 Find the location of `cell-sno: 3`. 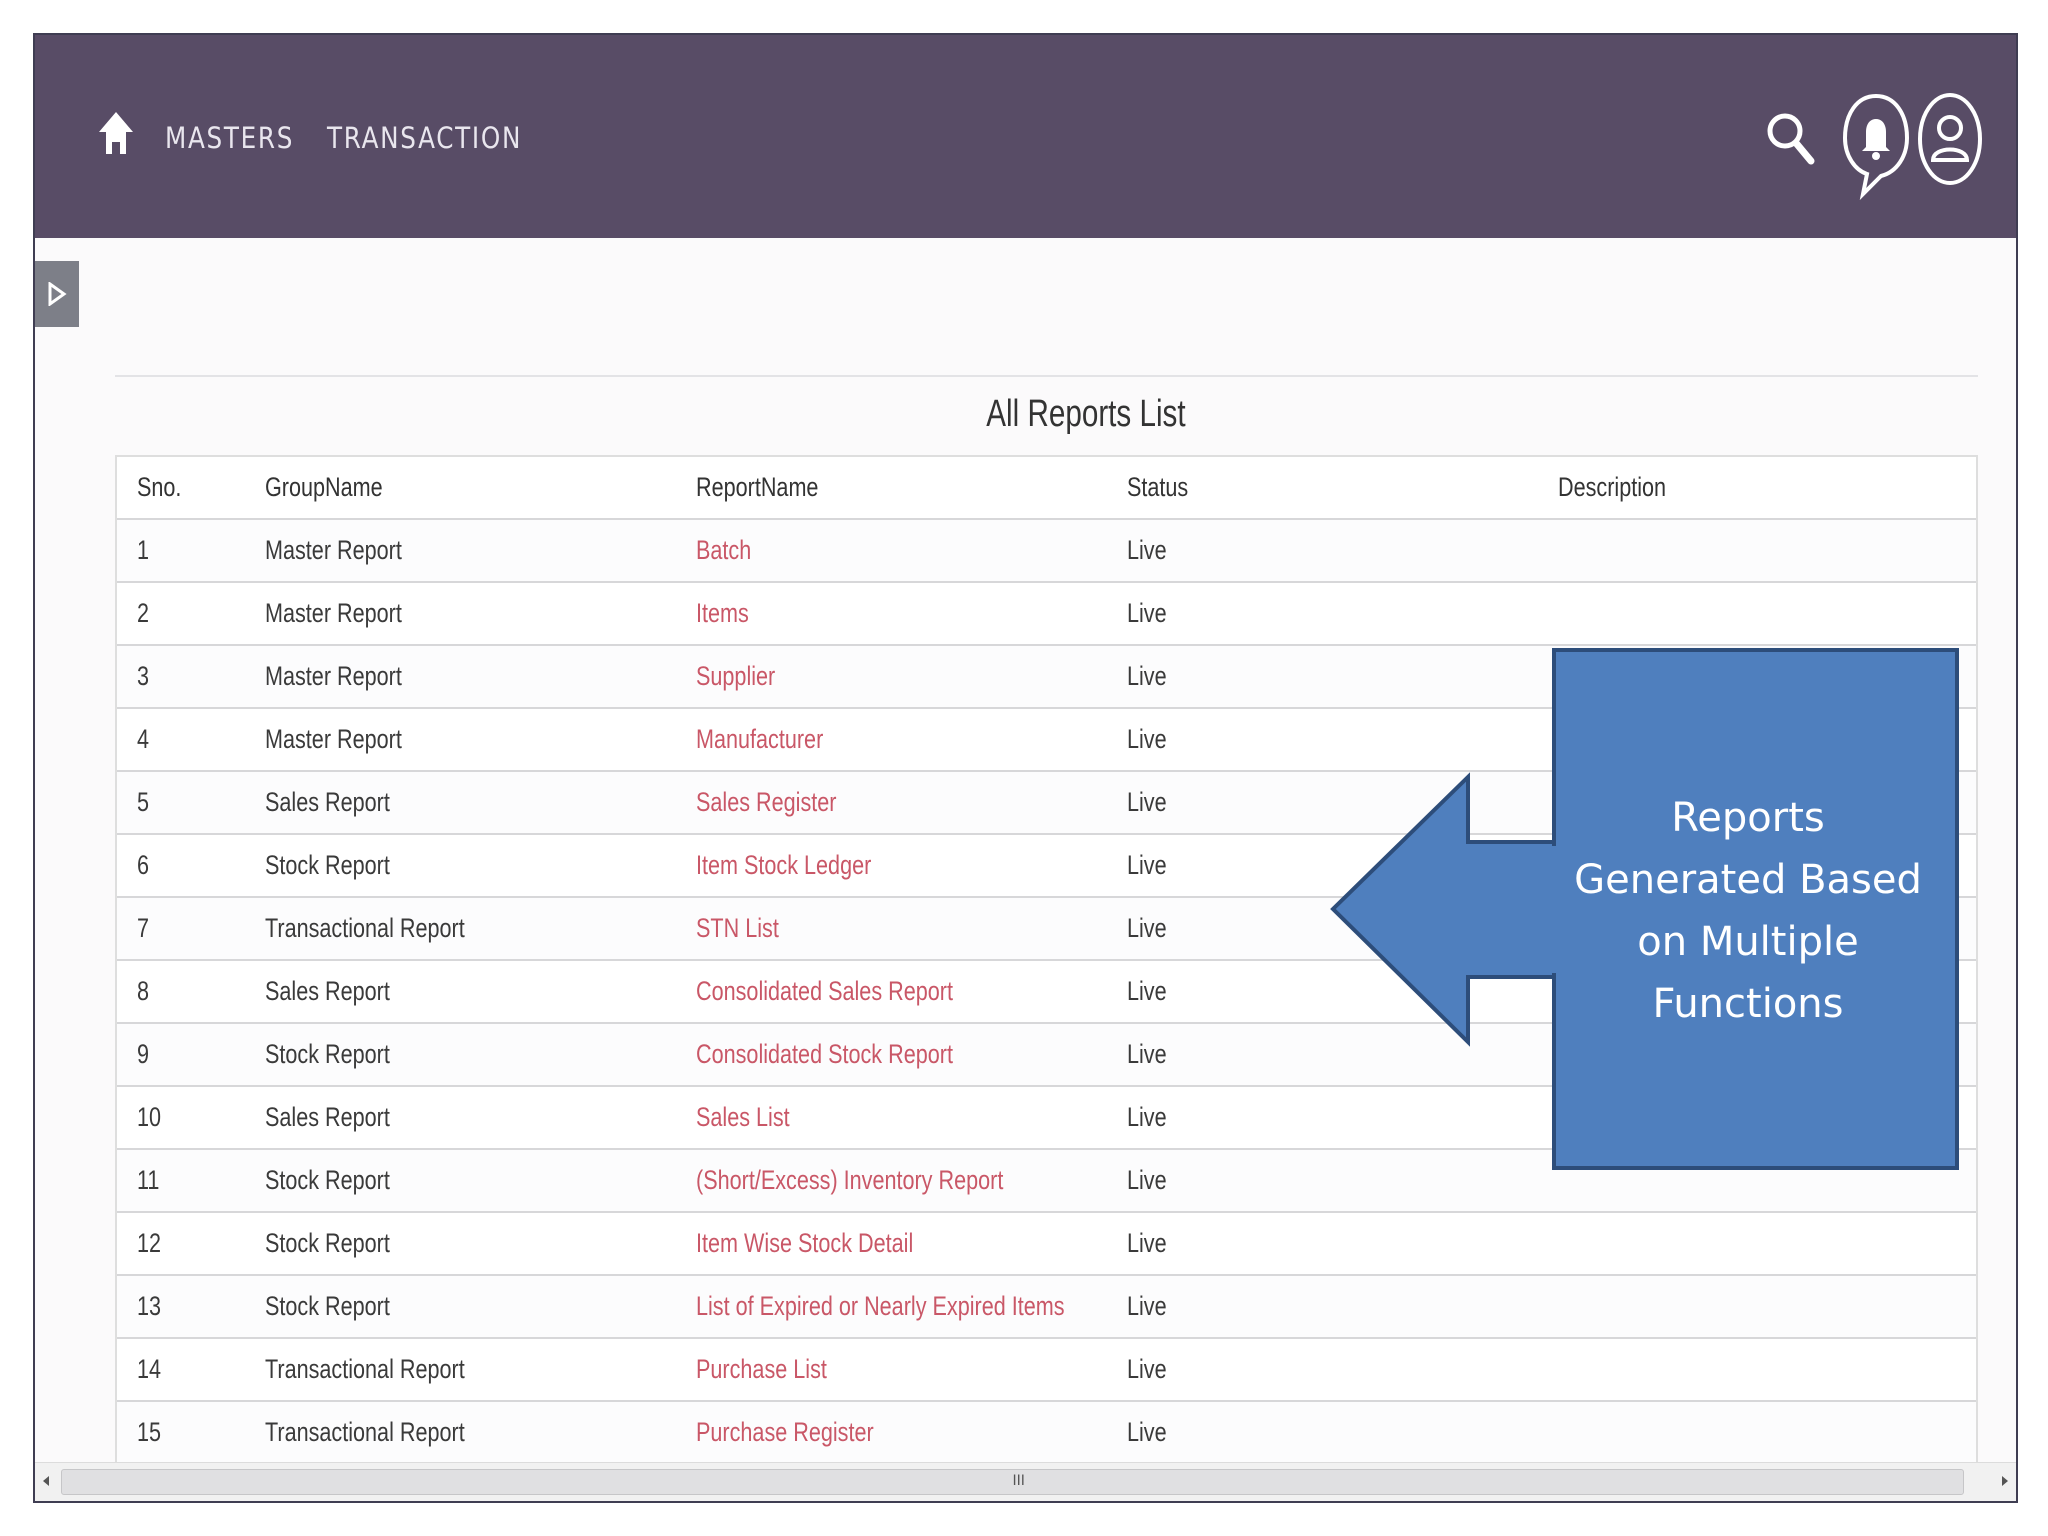

cell-sno: 3 is located at coordinates (191, 677).